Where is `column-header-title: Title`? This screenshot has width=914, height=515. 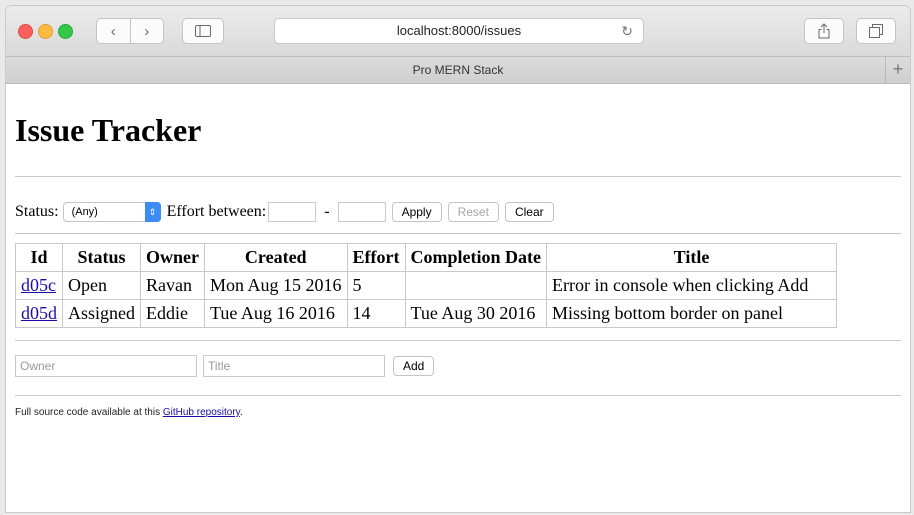 column-header-title: Title is located at coordinates (691, 257).